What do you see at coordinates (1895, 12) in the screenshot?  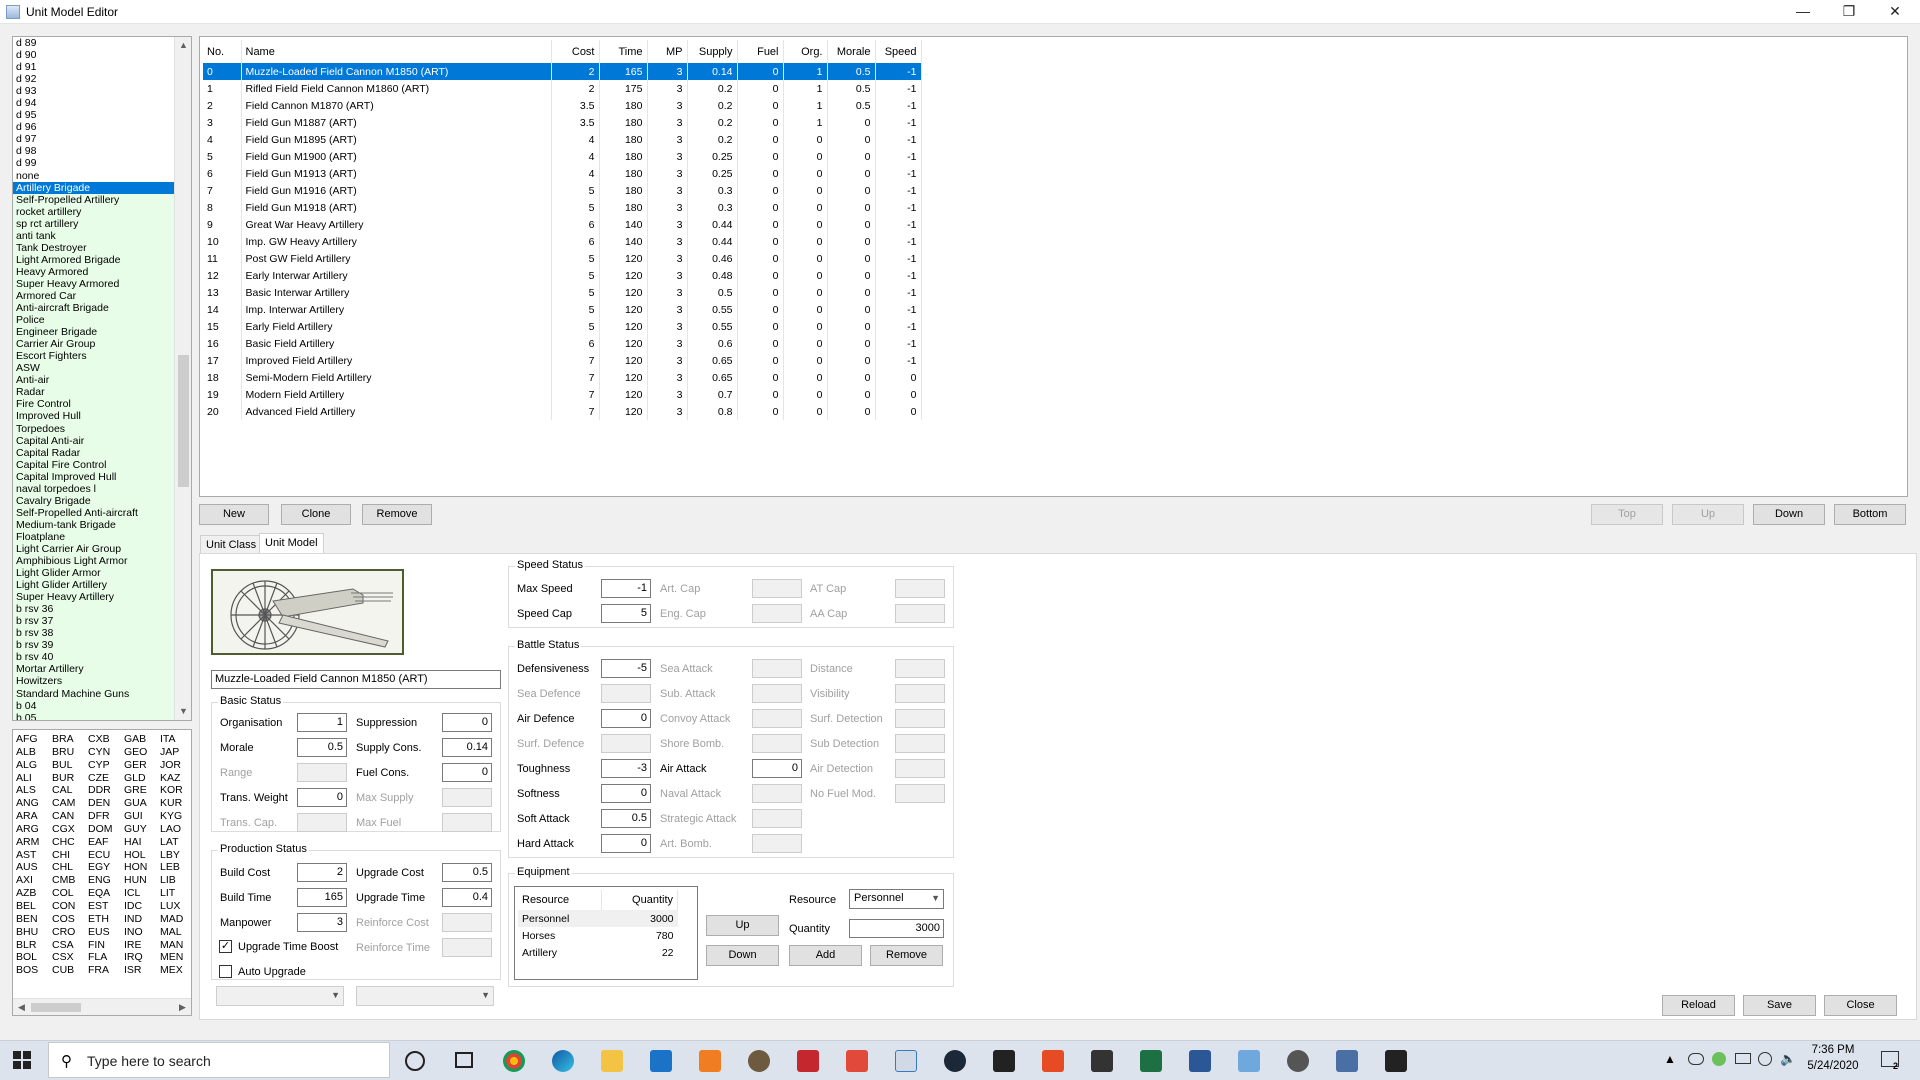 I see `close-window-button: ✕` at bounding box center [1895, 12].